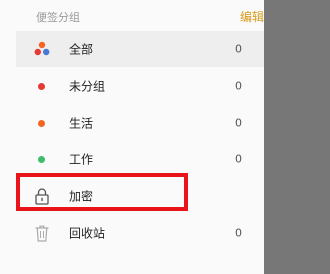  What do you see at coordinates (81, 49) in the screenshot?
I see `group-label: 全部` at bounding box center [81, 49].